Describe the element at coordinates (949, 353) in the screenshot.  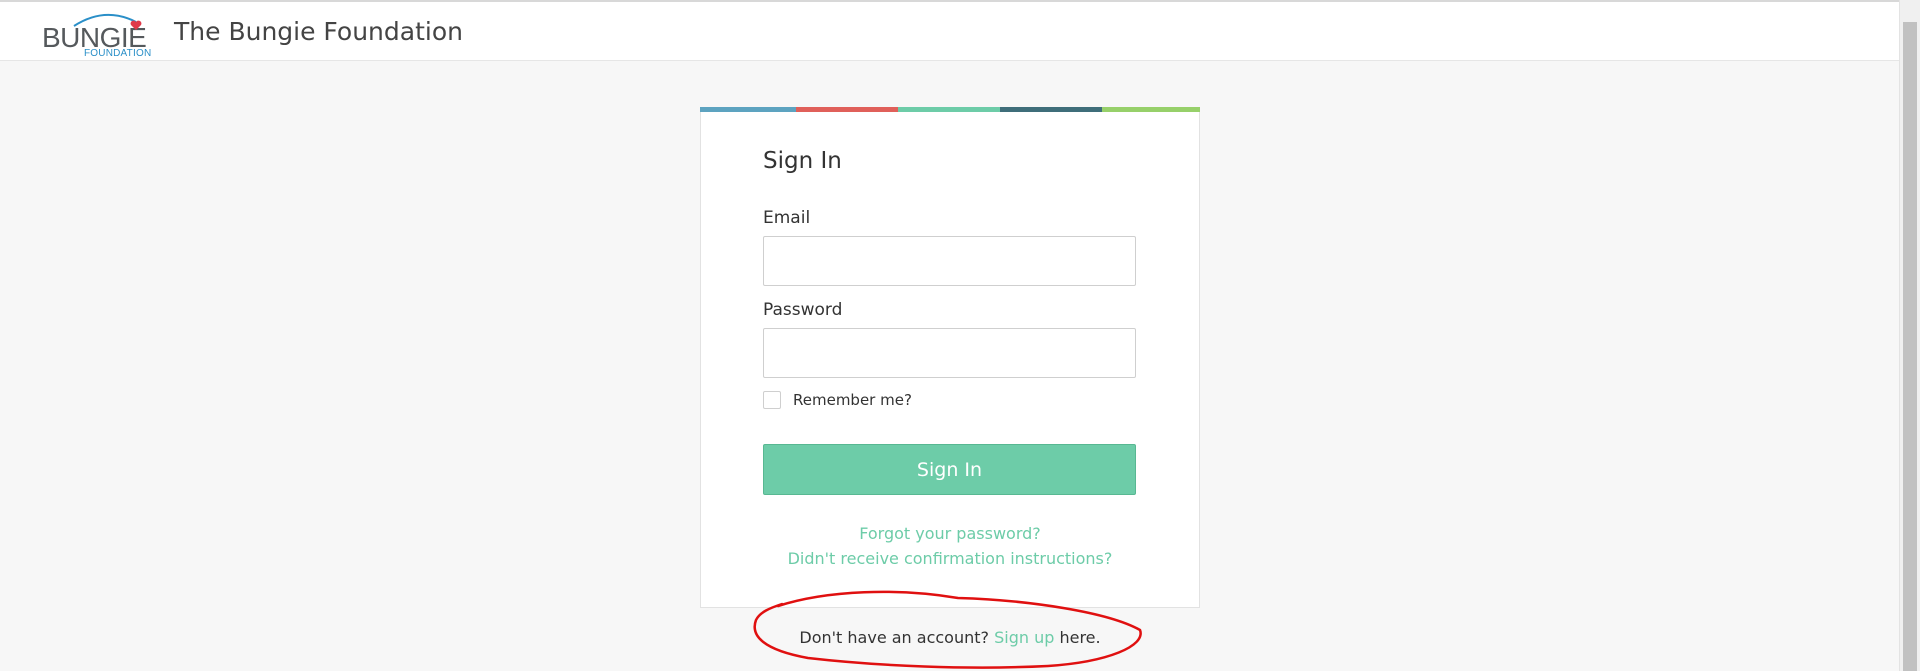
I see `password-field` at that location.